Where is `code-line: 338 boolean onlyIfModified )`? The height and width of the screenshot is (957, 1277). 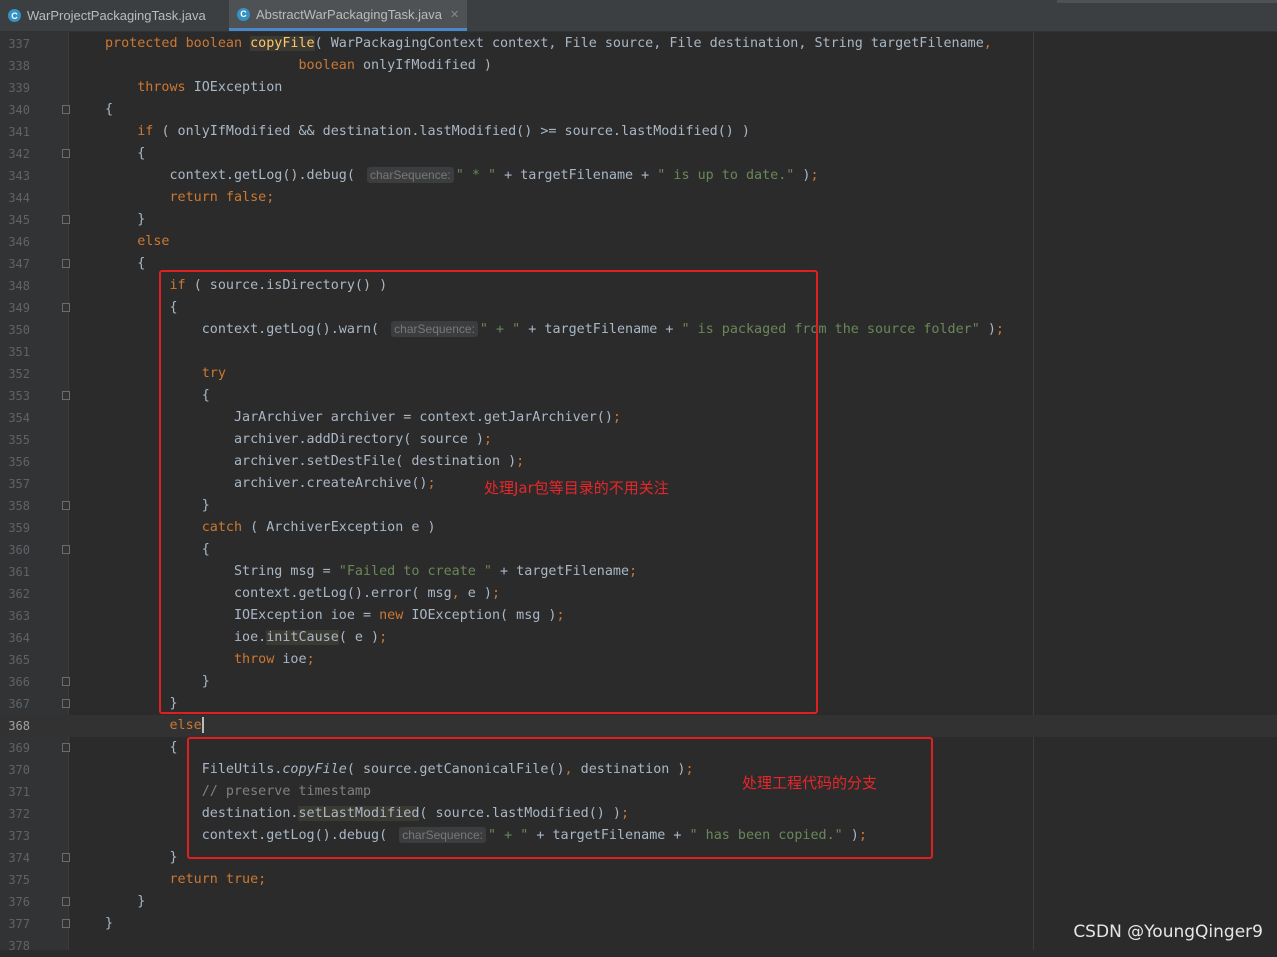 code-line: 338 boolean onlyIfModified ) is located at coordinates (638, 66).